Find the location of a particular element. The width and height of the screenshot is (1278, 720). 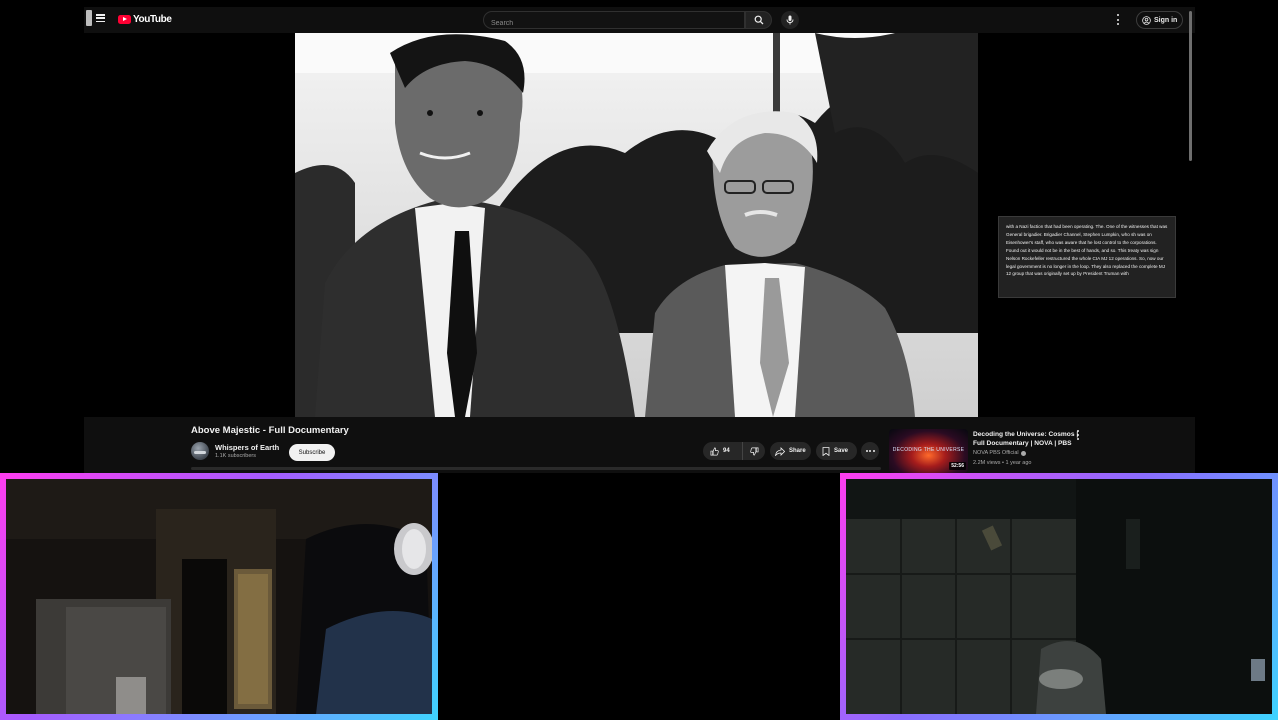

youtube-header: YouTube Sign in is located at coordinates (639, 20).